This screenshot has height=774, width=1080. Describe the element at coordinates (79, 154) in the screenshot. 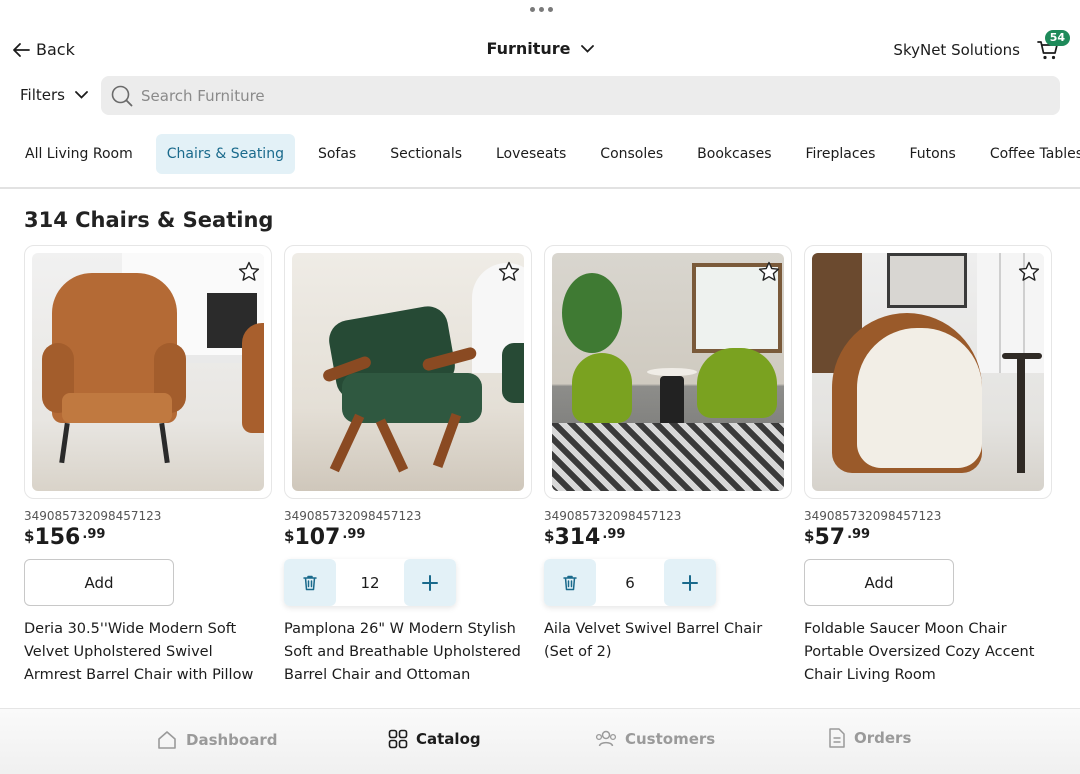

I see `tab-all-living-room: All Living Room` at that location.